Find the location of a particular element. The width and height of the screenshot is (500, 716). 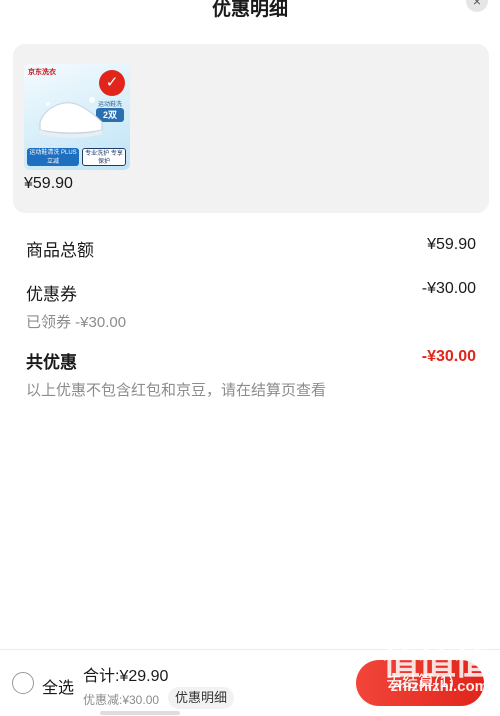

thumbnail-brand-text: 京东洗衣 is located at coordinates (42, 72).